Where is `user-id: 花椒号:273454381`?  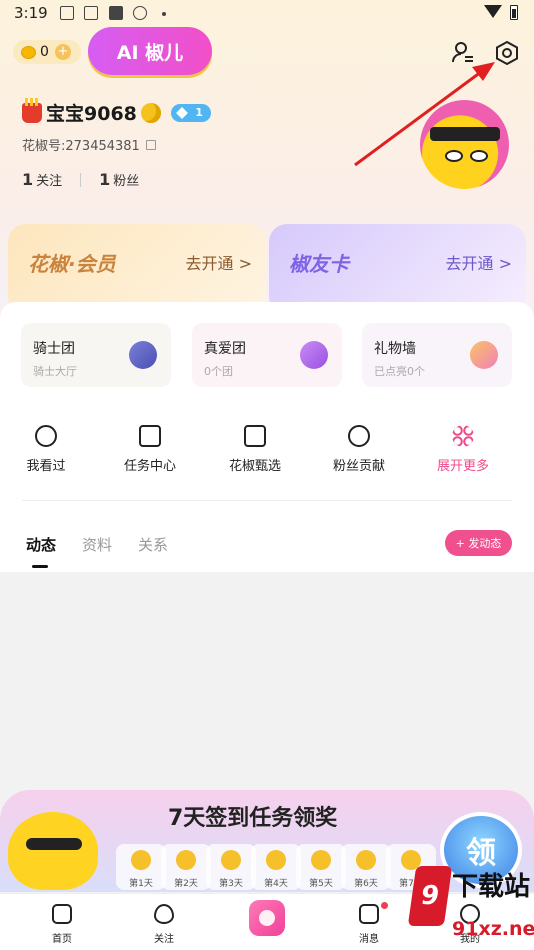
user-id: 花椒号:273454381 is located at coordinates (89, 144).